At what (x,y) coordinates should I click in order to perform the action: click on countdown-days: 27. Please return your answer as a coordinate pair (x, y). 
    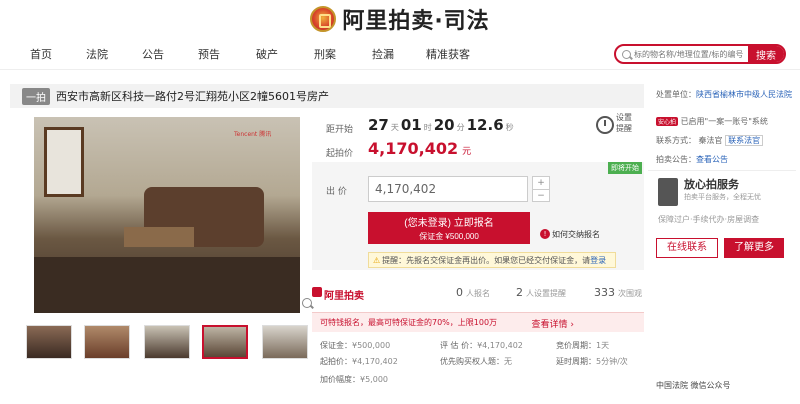
    Looking at the image, I should click on (378, 125).